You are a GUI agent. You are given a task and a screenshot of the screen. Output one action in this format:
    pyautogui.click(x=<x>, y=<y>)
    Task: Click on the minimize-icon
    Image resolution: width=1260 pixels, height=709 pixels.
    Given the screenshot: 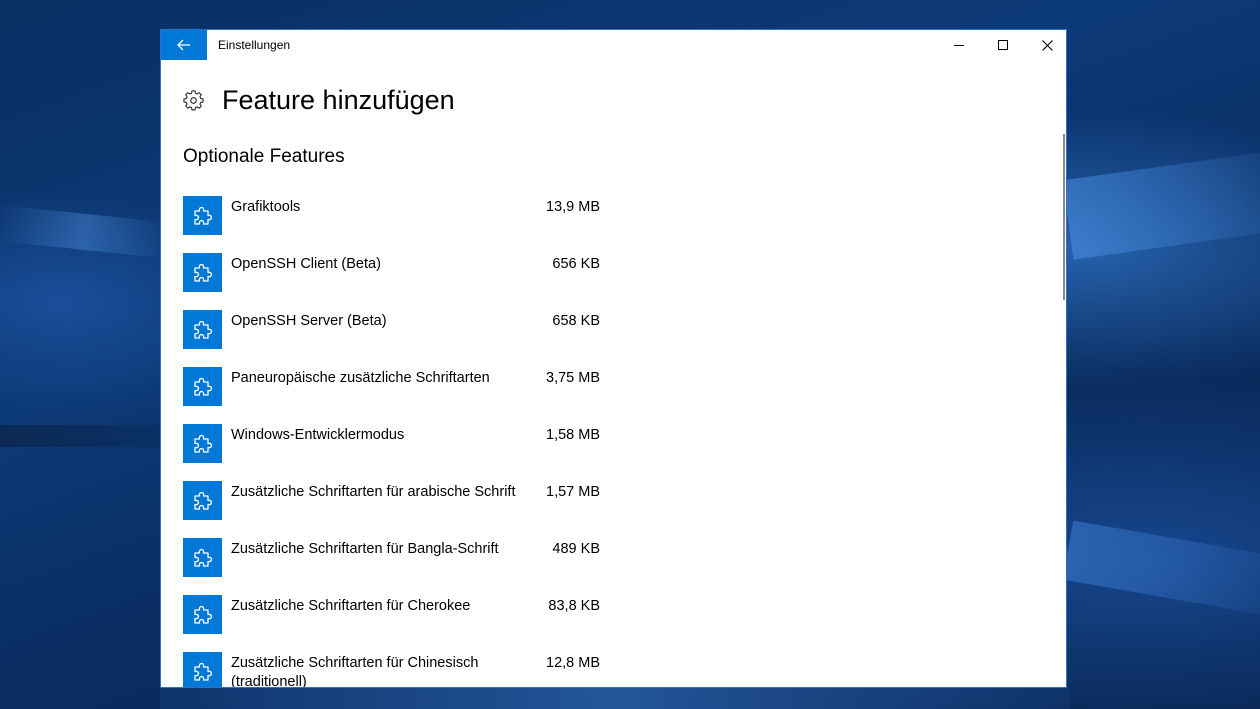 What is the action you would take?
    pyautogui.click(x=958, y=45)
    